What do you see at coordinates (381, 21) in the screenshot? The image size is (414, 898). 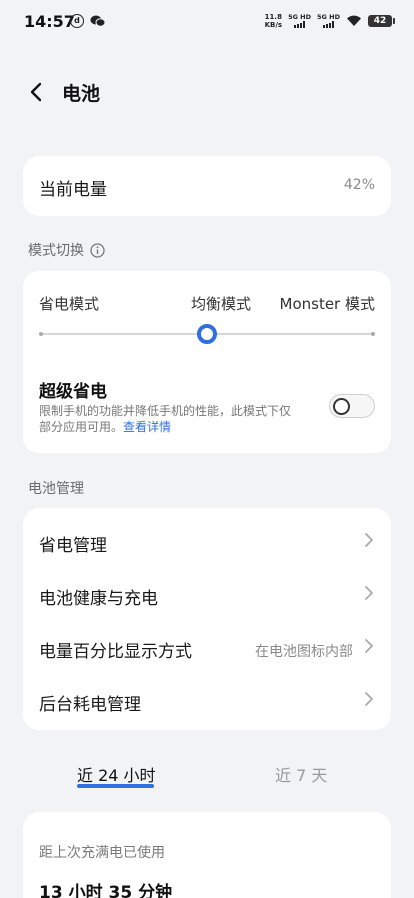 I see `battery-icon: 42` at bounding box center [381, 21].